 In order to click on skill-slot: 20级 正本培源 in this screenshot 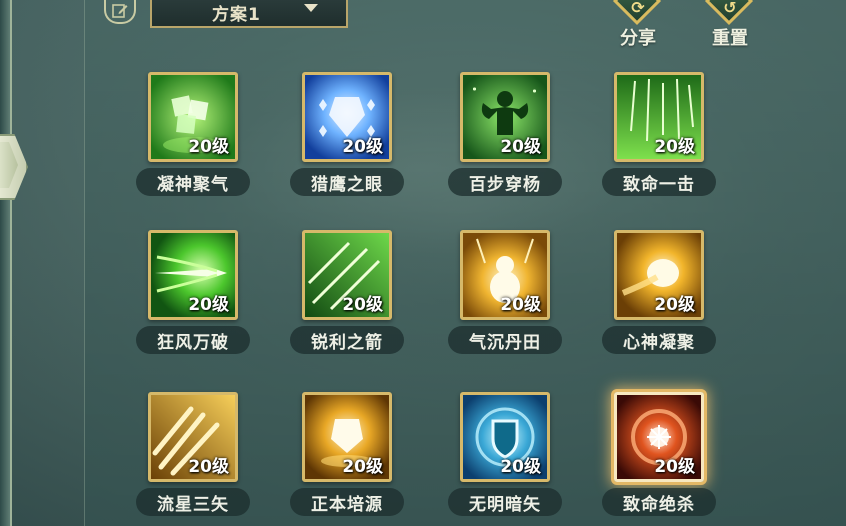, I will do `click(348, 457)`.